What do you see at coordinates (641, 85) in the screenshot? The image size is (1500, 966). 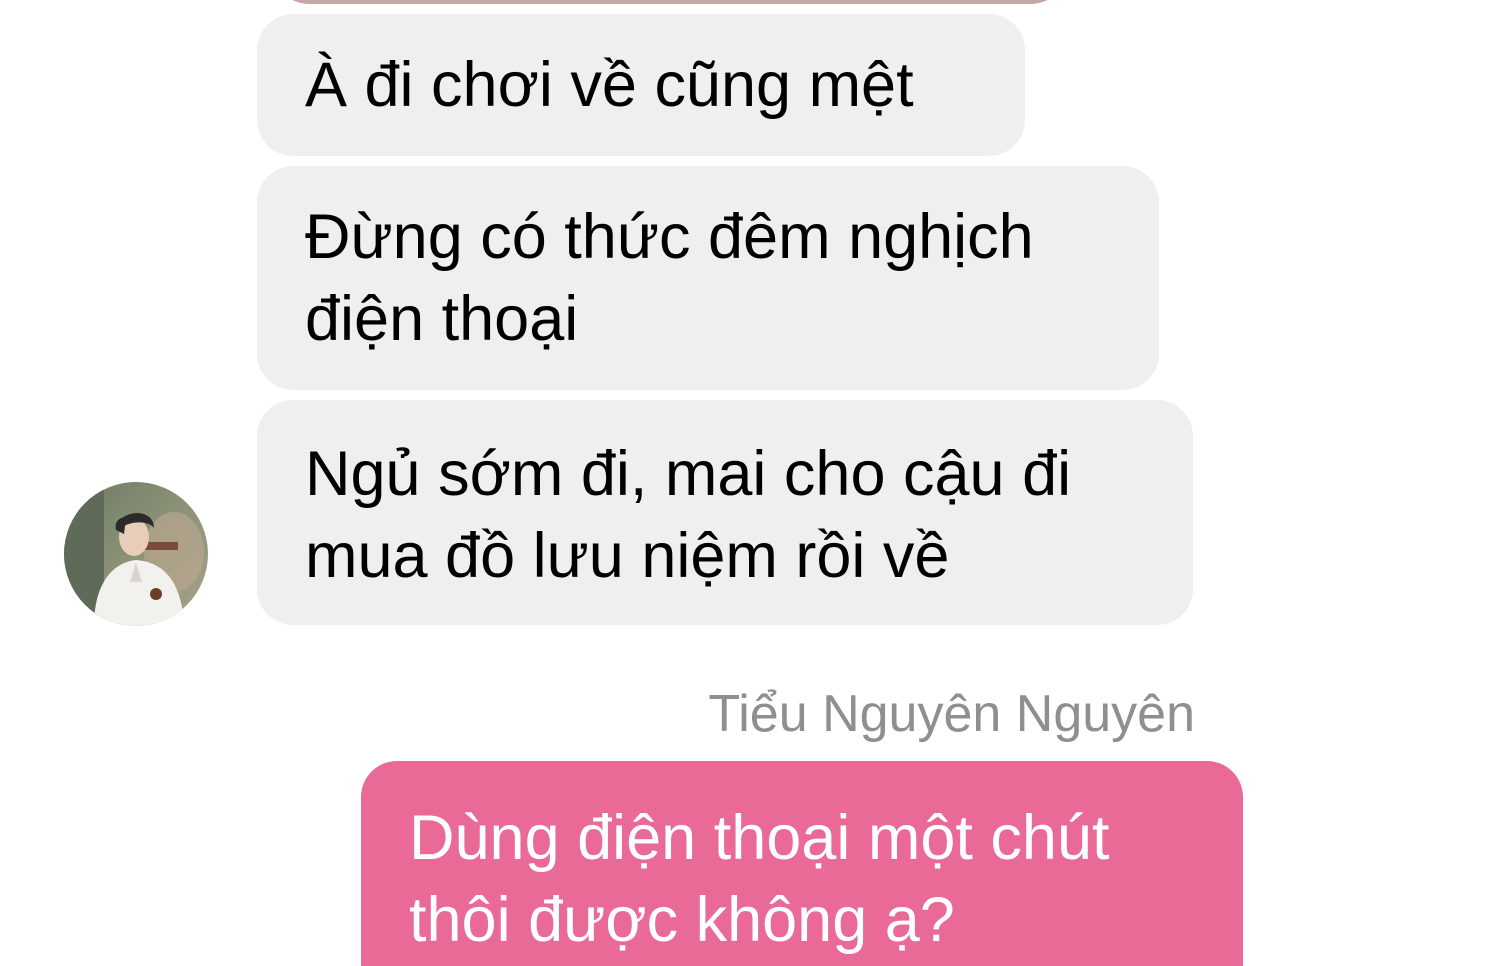 I see `incoming-message-bubble: À đi chơi về cũng mệt` at bounding box center [641, 85].